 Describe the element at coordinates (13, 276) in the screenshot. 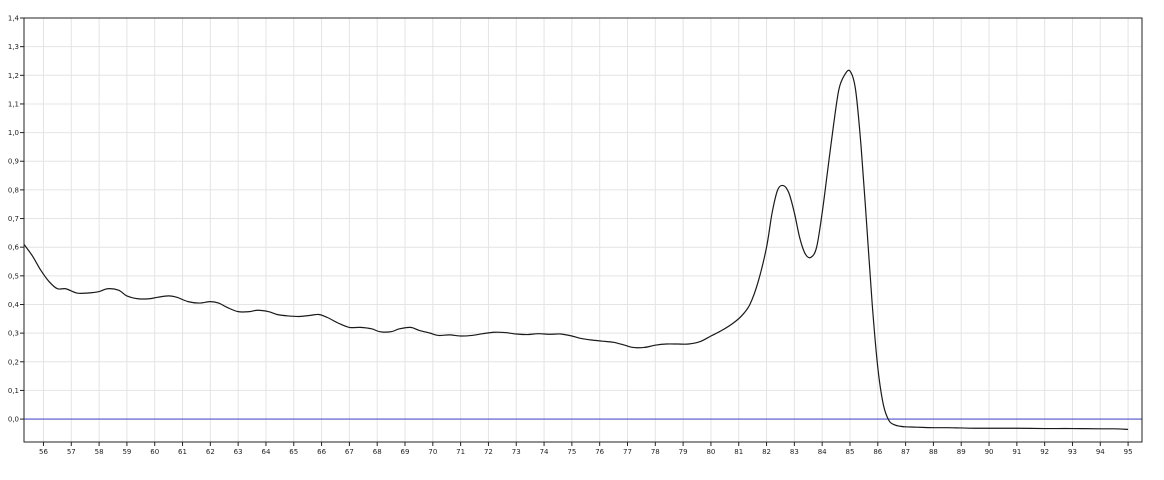

I see `y-tick-label: 0,5` at that location.